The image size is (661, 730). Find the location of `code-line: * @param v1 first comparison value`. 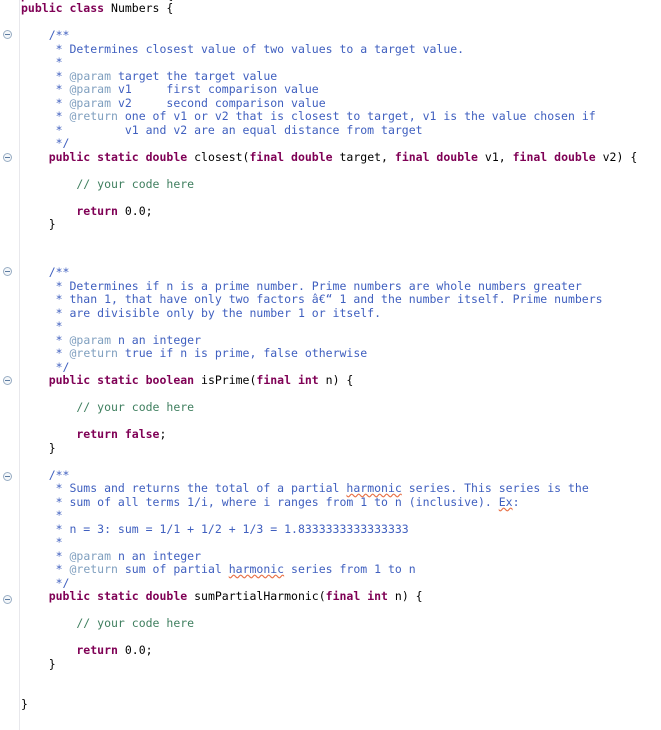

code-line: * @param v1 first comparison value is located at coordinates (170, 89).